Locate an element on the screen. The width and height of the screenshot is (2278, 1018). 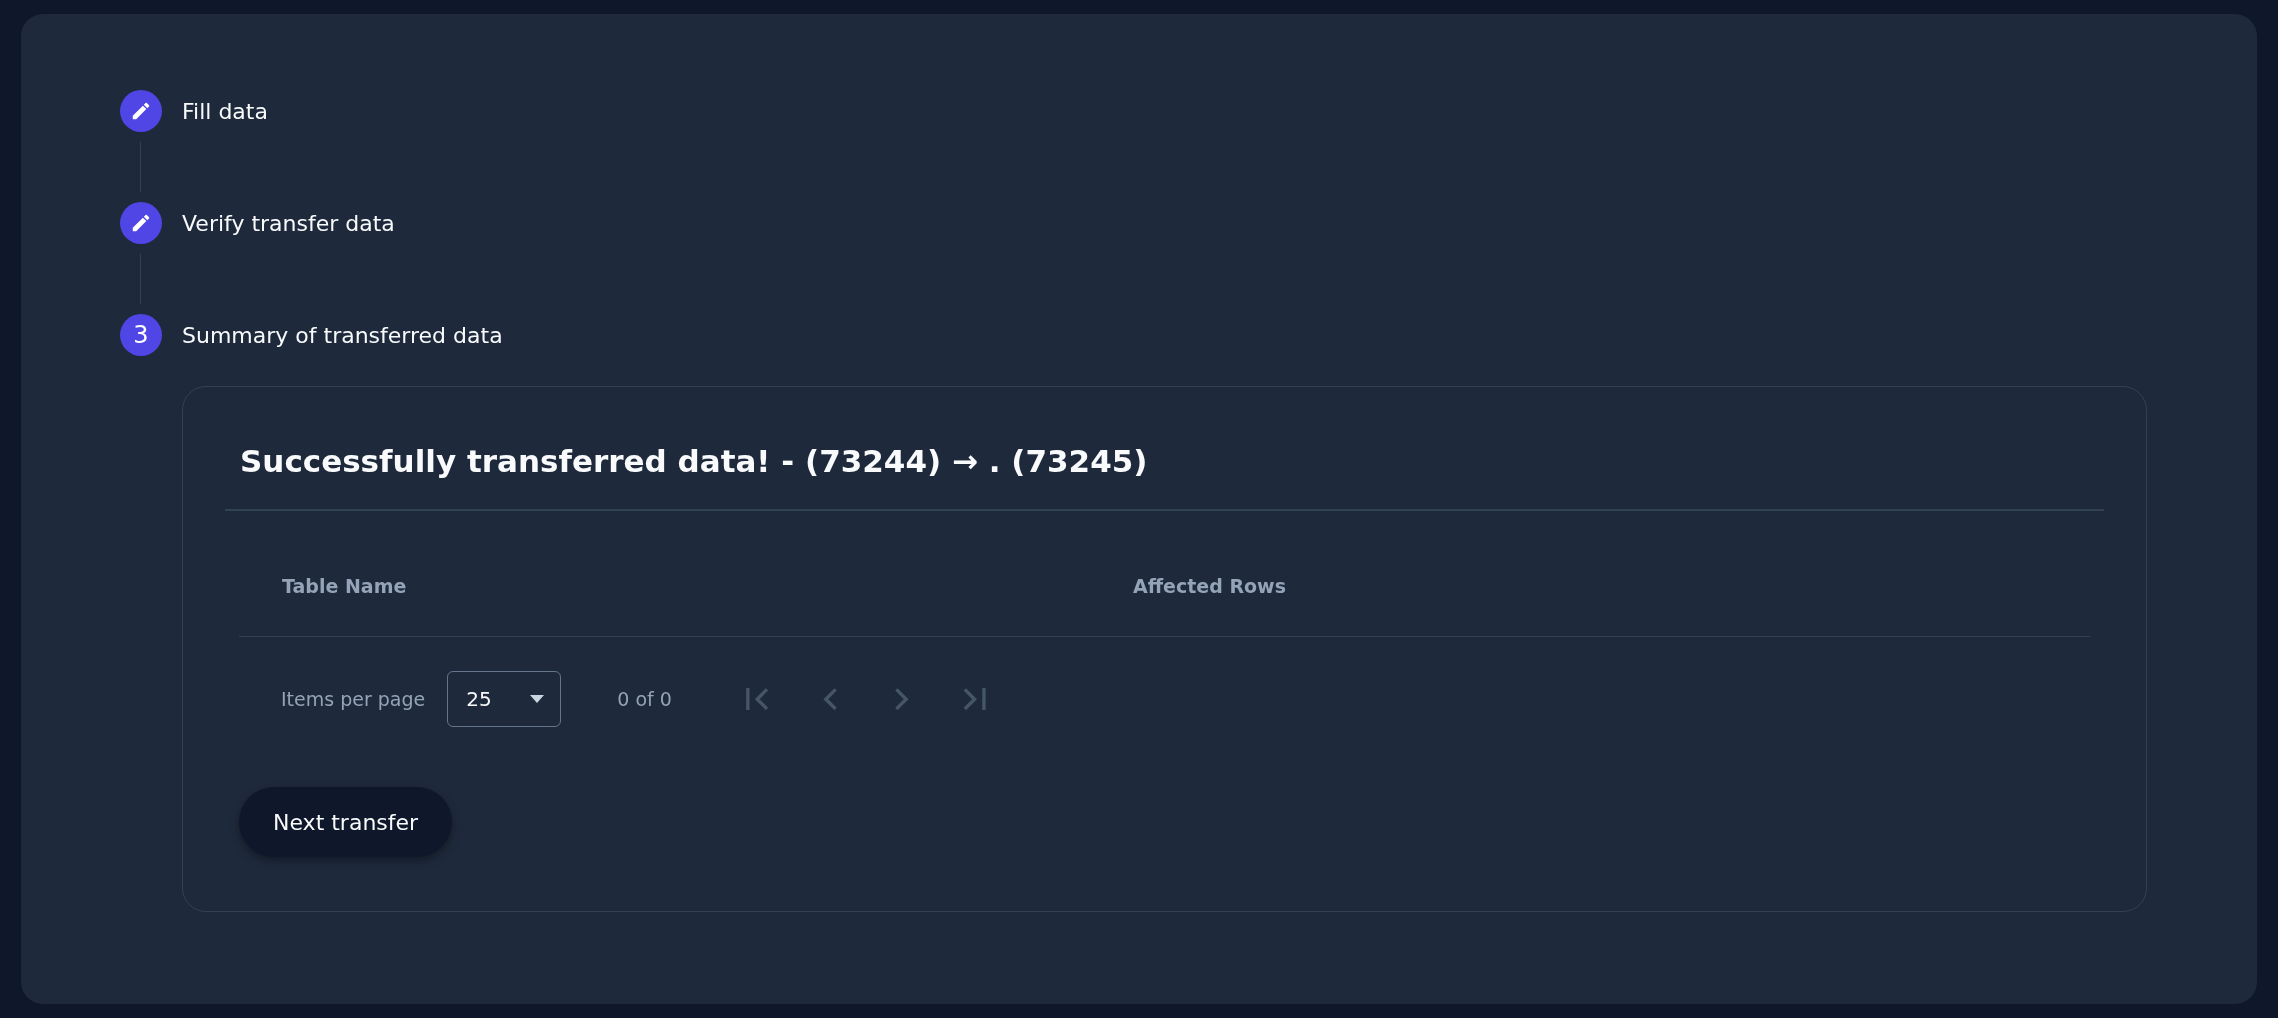
next-page-icon is located at coordinates (901, 699).